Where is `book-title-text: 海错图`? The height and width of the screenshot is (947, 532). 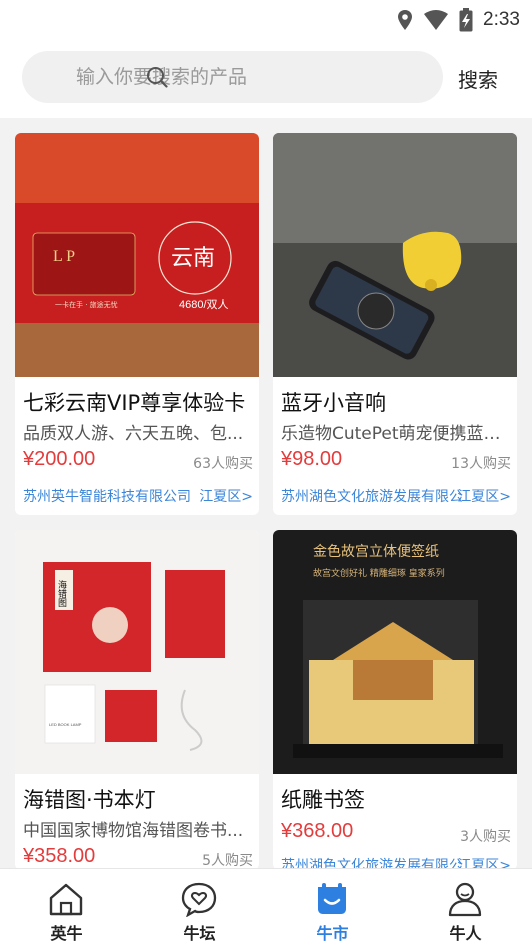
book-title-text: 海错图 is located at coordinates (61, 593).